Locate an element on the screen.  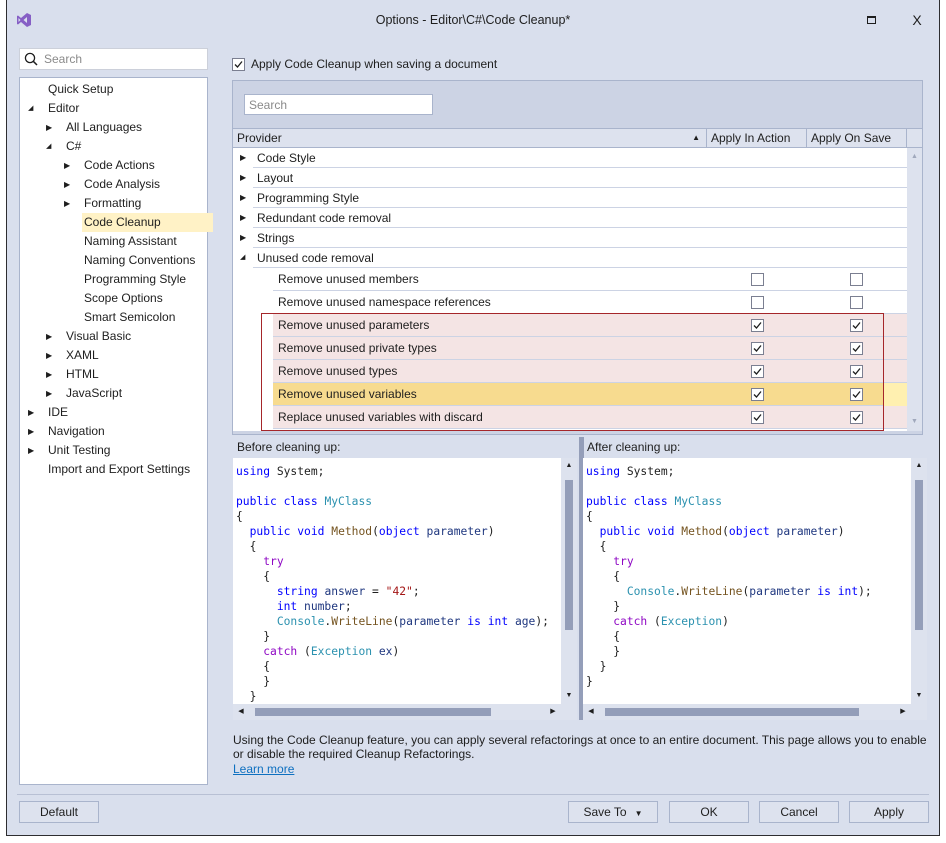
tree-item-import-and-export-settings: Import and Export Settings is located at coordinates (113, 469).